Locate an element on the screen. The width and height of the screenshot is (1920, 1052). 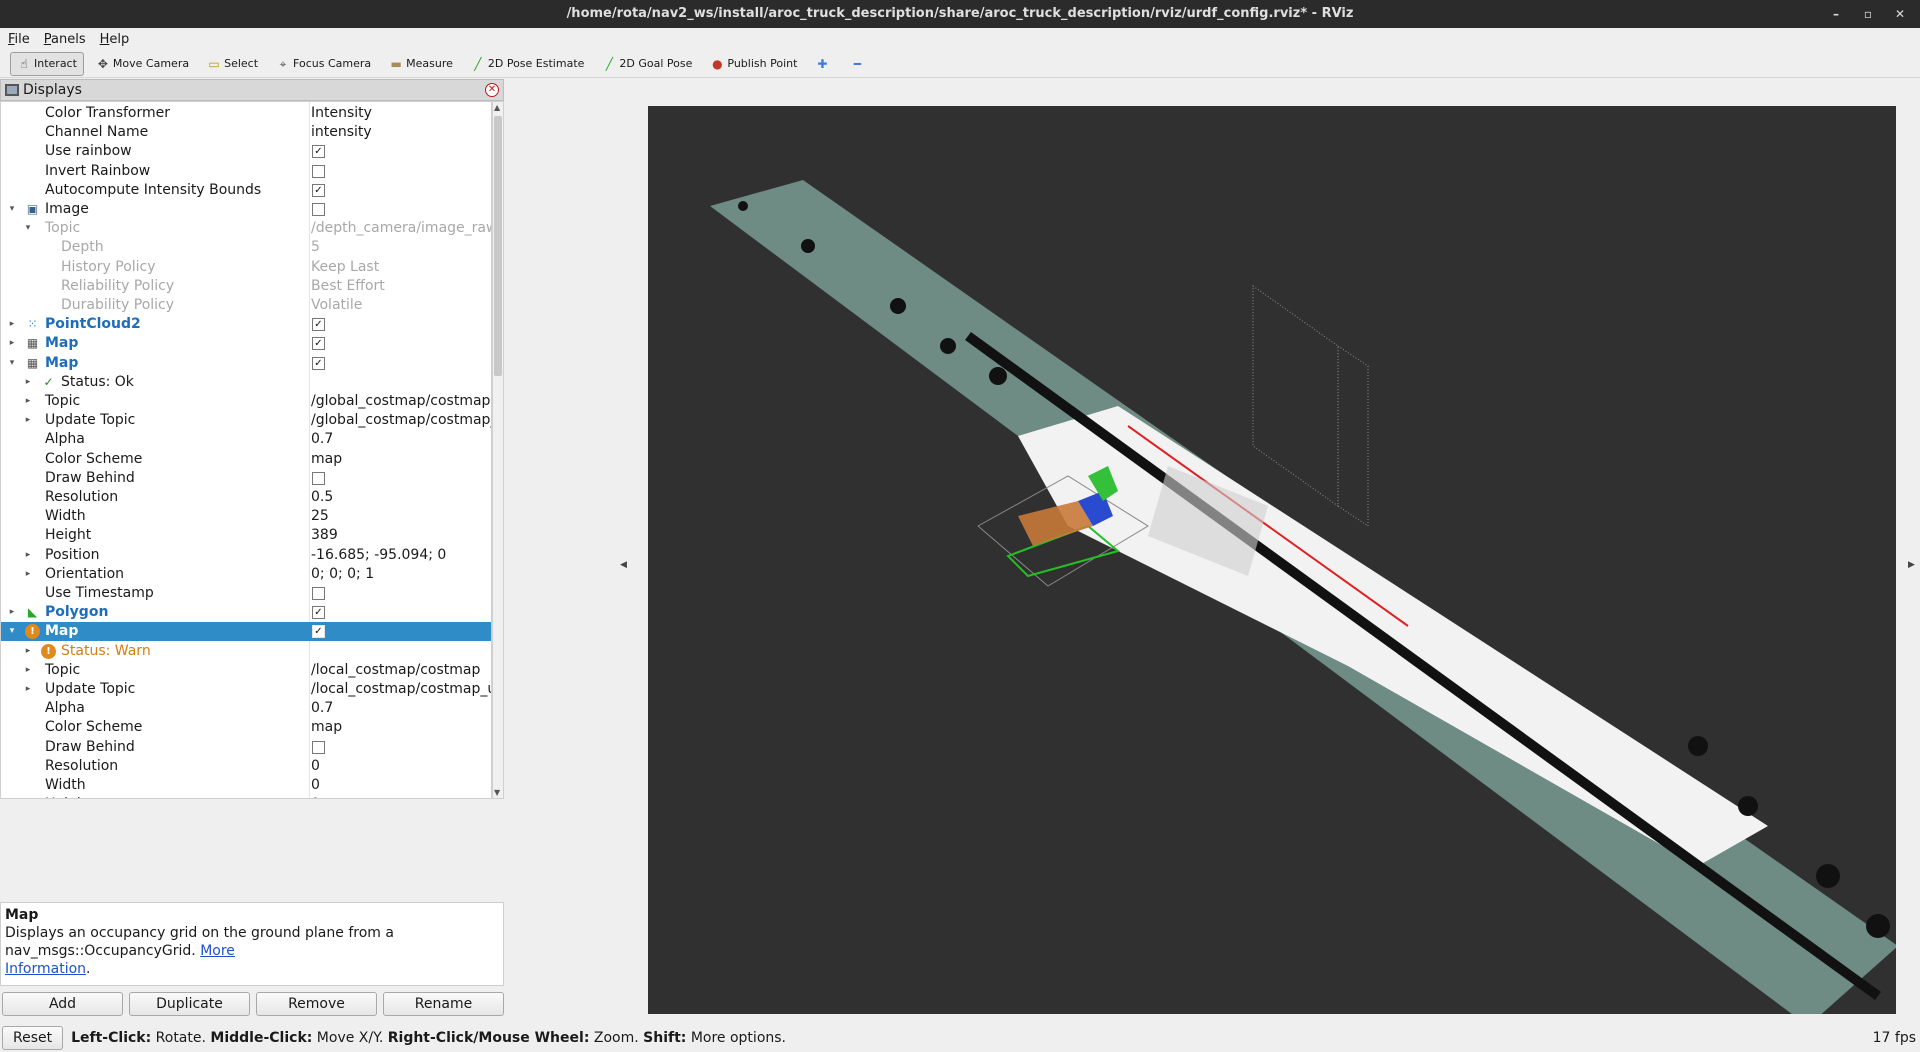
more-info-link-2: Information is located at coordinates (45, 969).